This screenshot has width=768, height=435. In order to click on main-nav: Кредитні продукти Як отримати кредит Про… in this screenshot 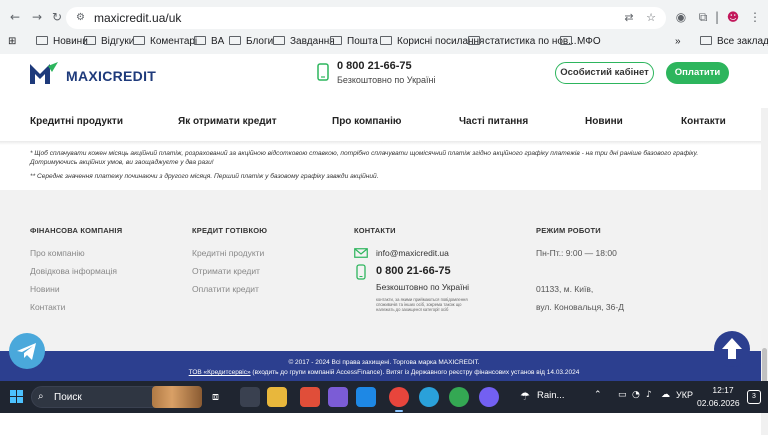, I will do `click(384, 122)`.